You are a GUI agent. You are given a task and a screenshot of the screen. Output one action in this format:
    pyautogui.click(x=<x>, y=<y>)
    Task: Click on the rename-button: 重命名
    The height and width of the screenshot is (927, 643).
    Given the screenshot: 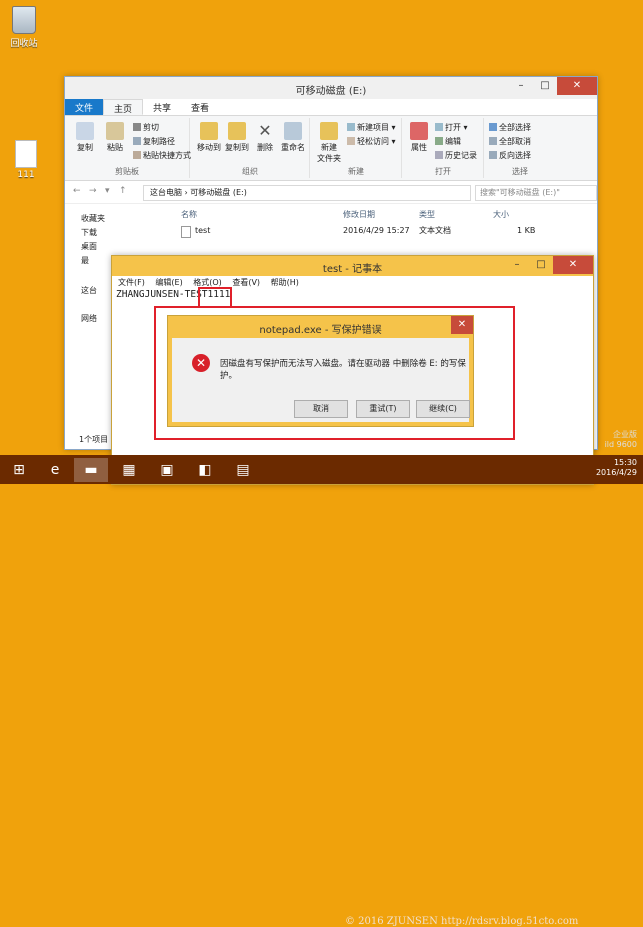 What is the action you would take?
    pyautogui.click(x=293, y=137)
    